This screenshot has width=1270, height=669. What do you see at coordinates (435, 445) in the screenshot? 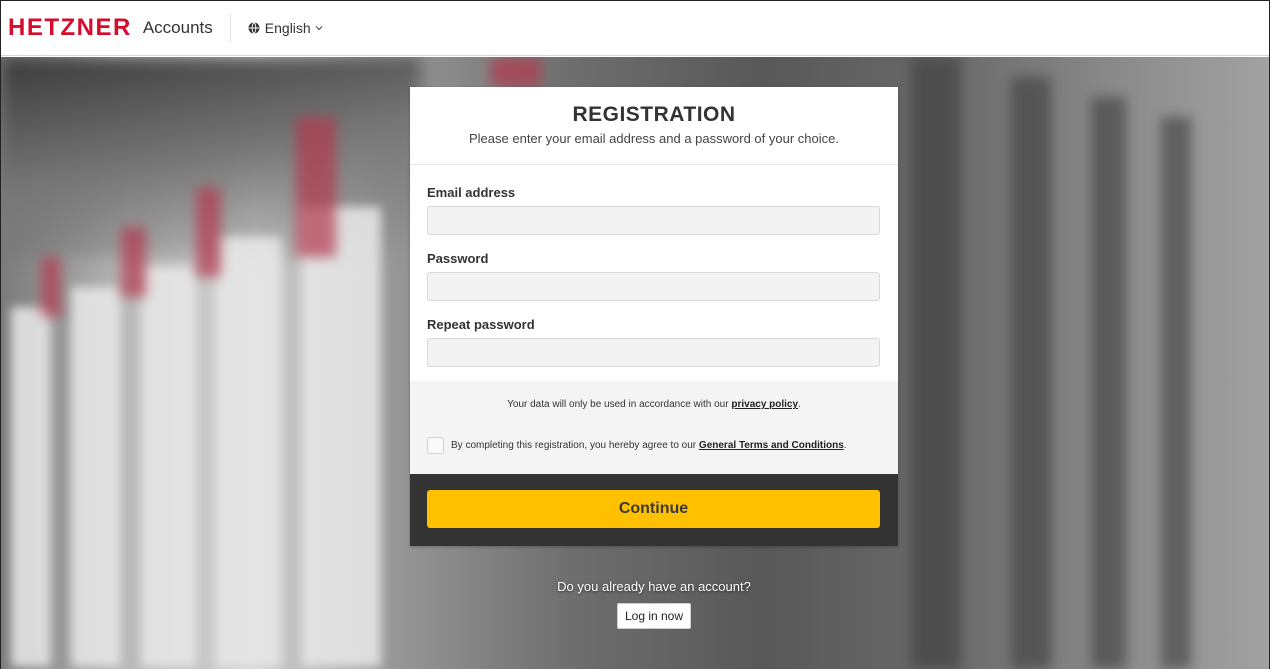
I see `terms-checkbox` at bounding box center [435, 445].